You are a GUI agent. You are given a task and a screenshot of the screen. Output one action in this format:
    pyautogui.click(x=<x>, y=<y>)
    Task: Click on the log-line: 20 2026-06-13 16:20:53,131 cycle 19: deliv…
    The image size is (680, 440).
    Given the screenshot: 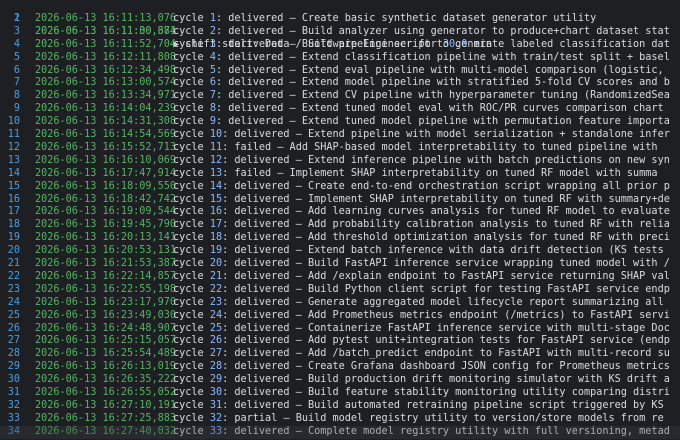 What is the action you would take?
    pyautogui.click(x=340, y=251)
    